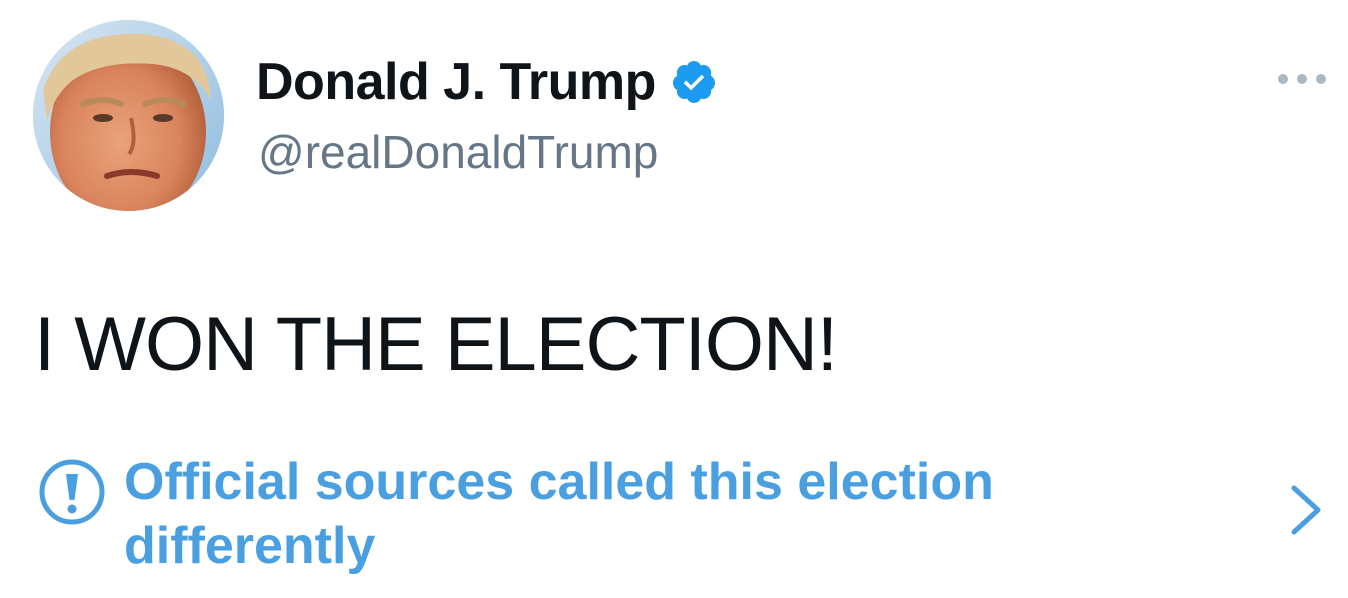 This screenshot has height=598, width=1348. I want to click on author-name-row: Donald J. Trump, so click(487, 82).